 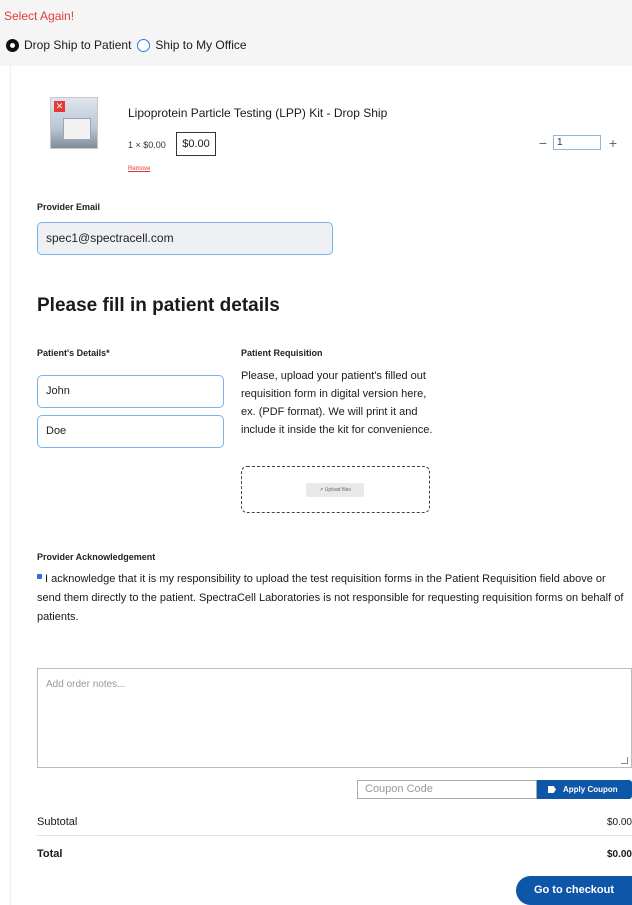 I want to click on patient-requisition-label: Patient Requisition, so click(x=282, y=353).